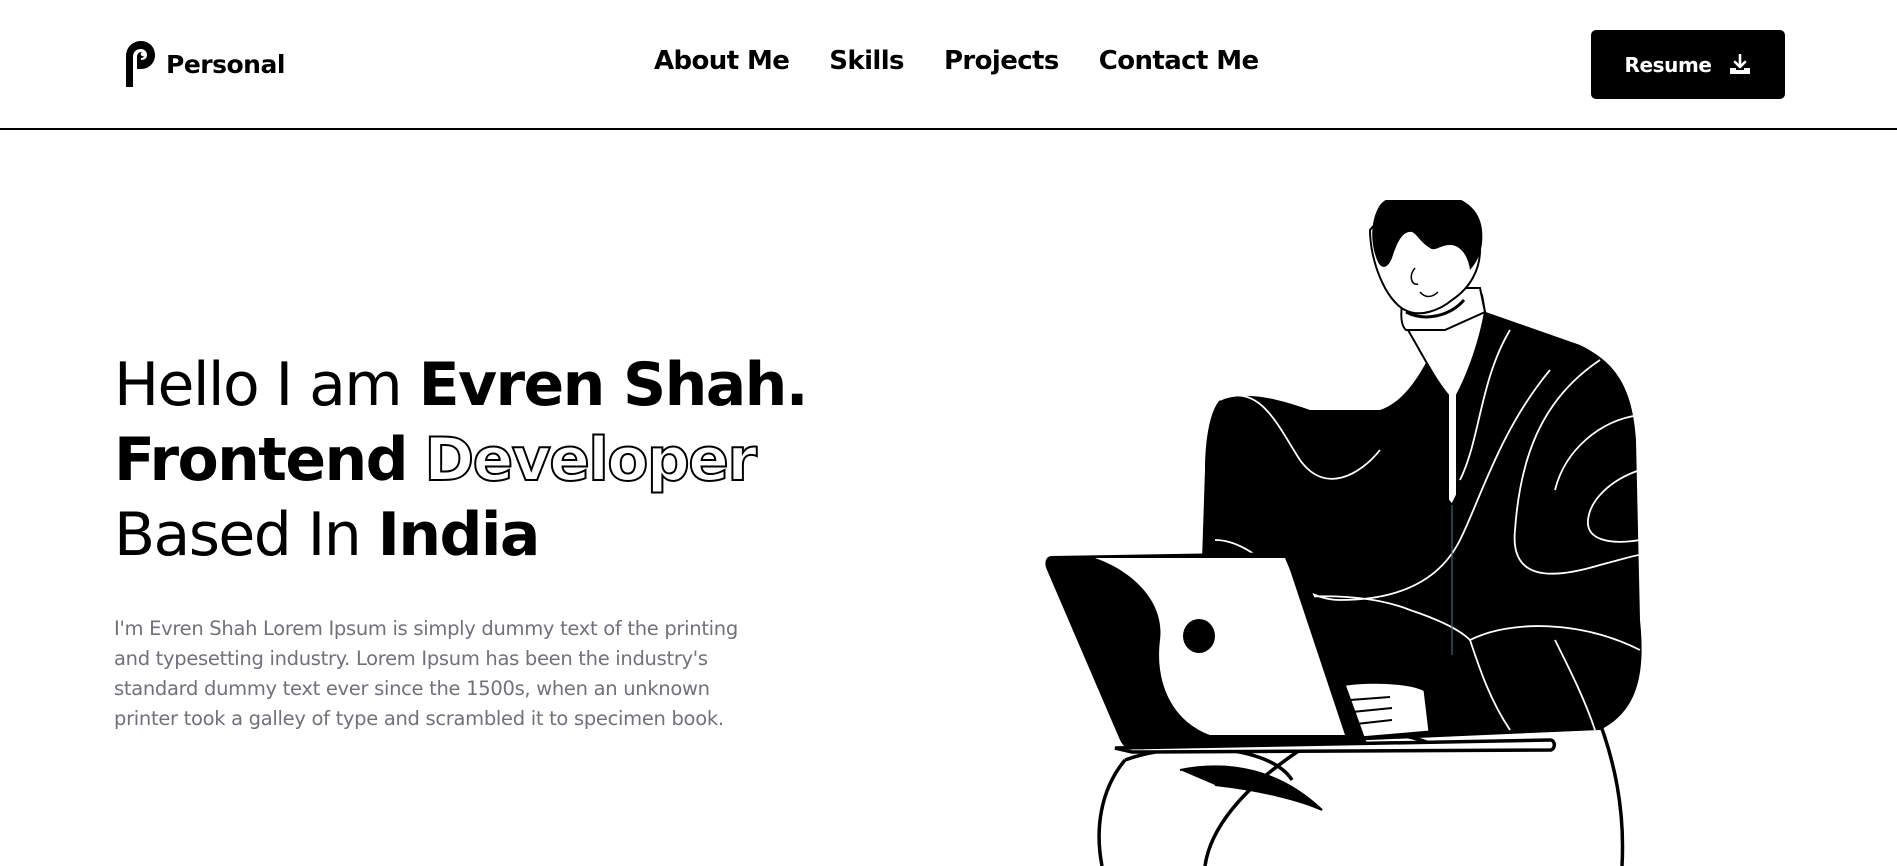  I want to click on resume-button: Resume, so click(1688, 64).